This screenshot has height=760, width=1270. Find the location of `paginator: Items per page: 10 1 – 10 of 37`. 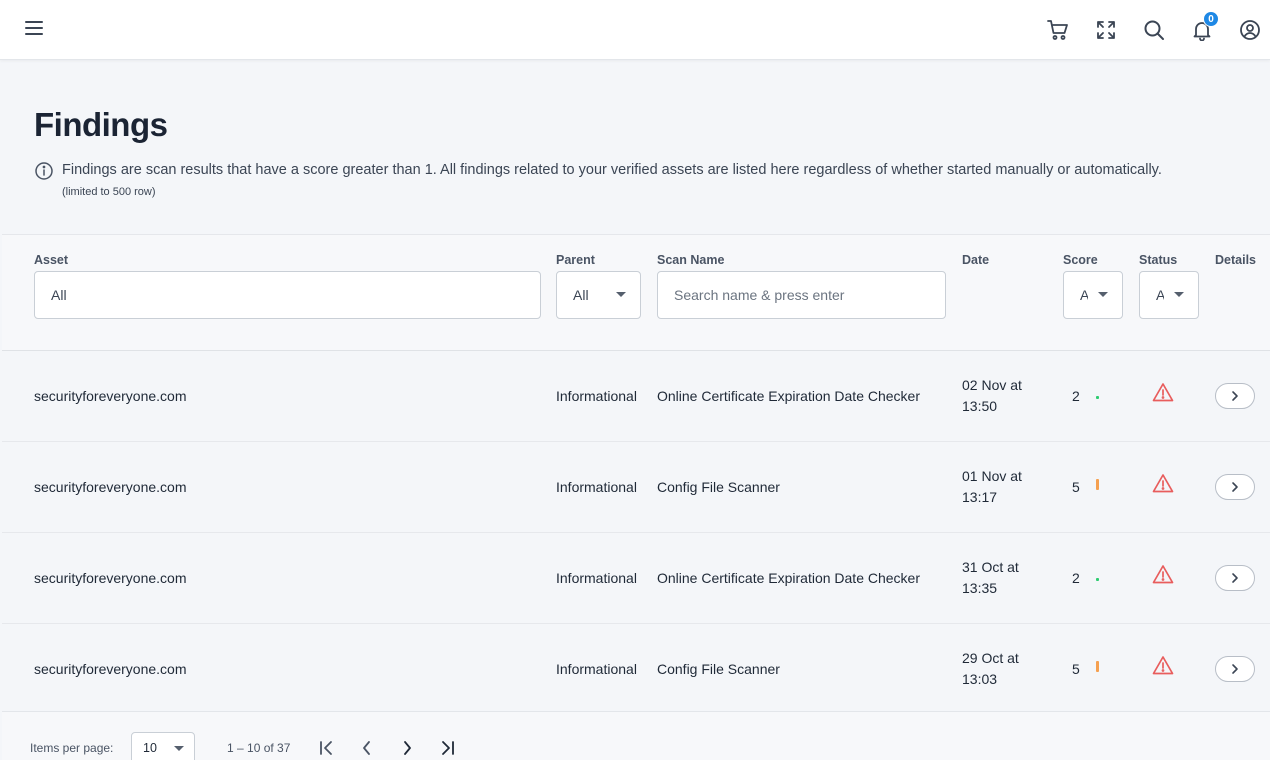

paginator: Items per page: 10 1 – 10 of 37 is located at coordinates (636, 735).